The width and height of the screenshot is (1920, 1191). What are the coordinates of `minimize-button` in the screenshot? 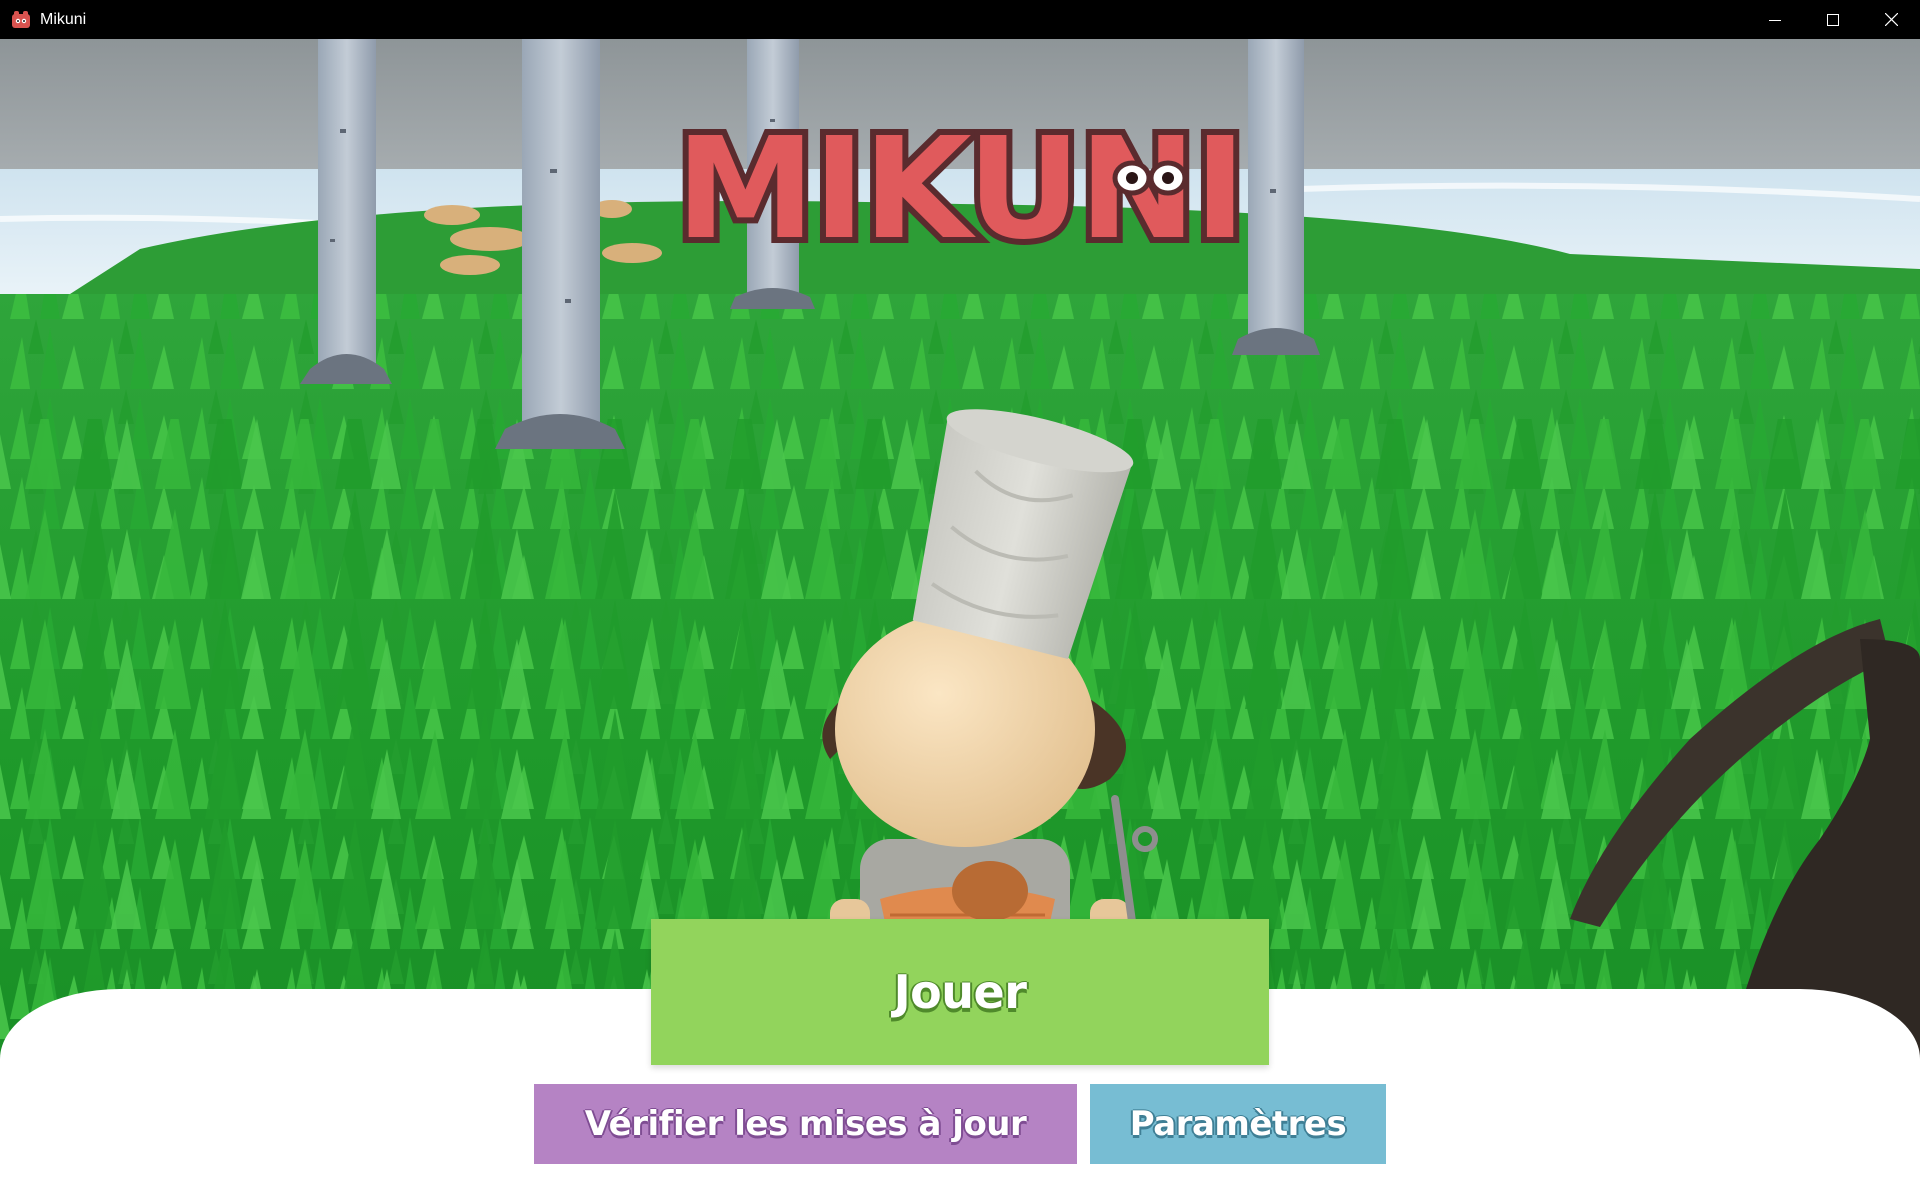 It's located at (1775, 19).